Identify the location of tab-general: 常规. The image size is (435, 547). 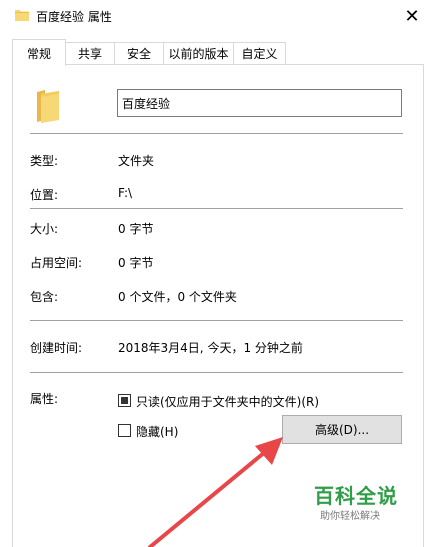
(39, 52).